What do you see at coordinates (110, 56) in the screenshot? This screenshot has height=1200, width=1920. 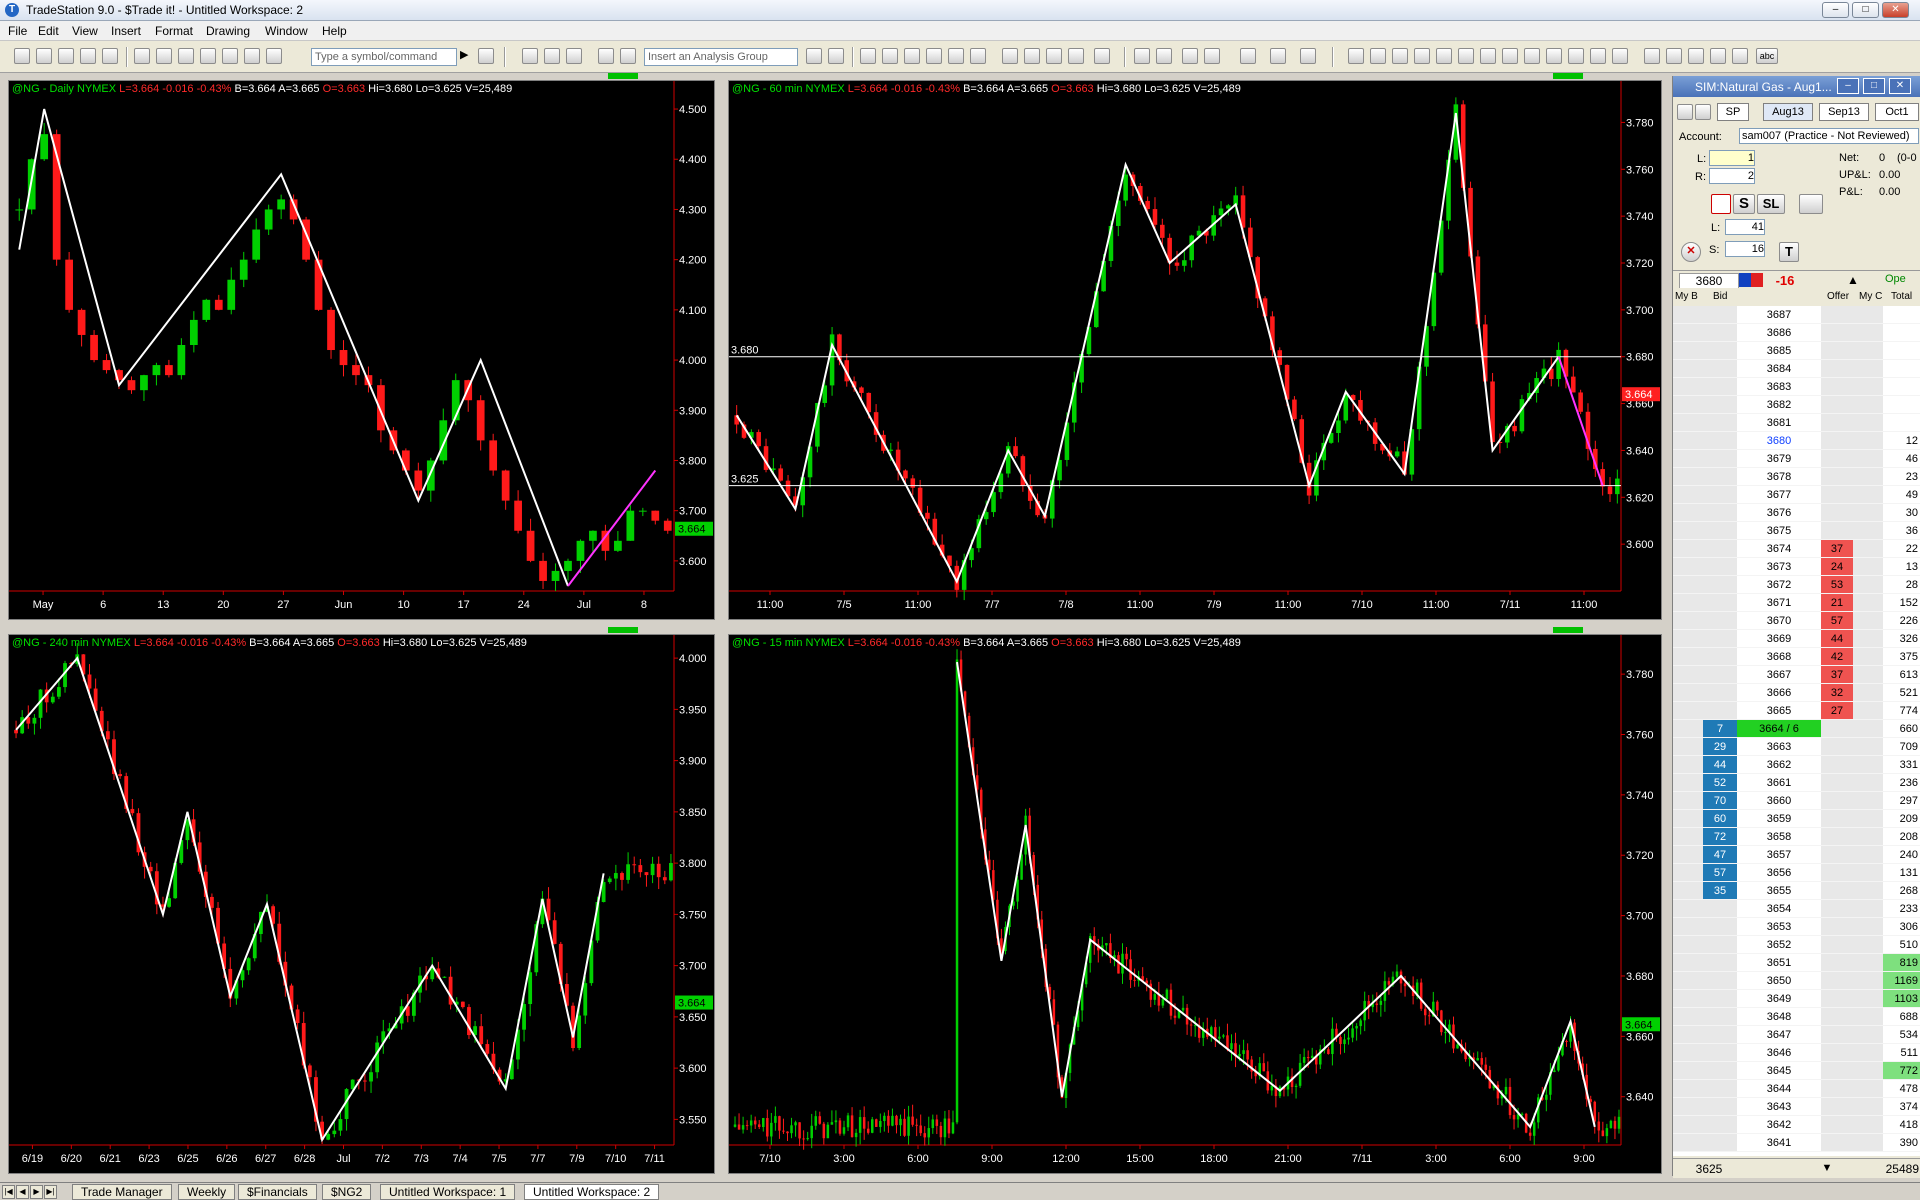 I see `folder-icon` at bounding box center [110, 56].